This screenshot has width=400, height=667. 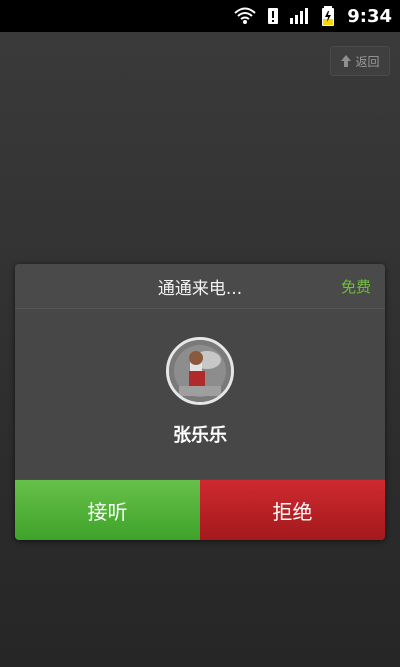 I want to click on free-badge: 免费, so click(x=355, y=287).